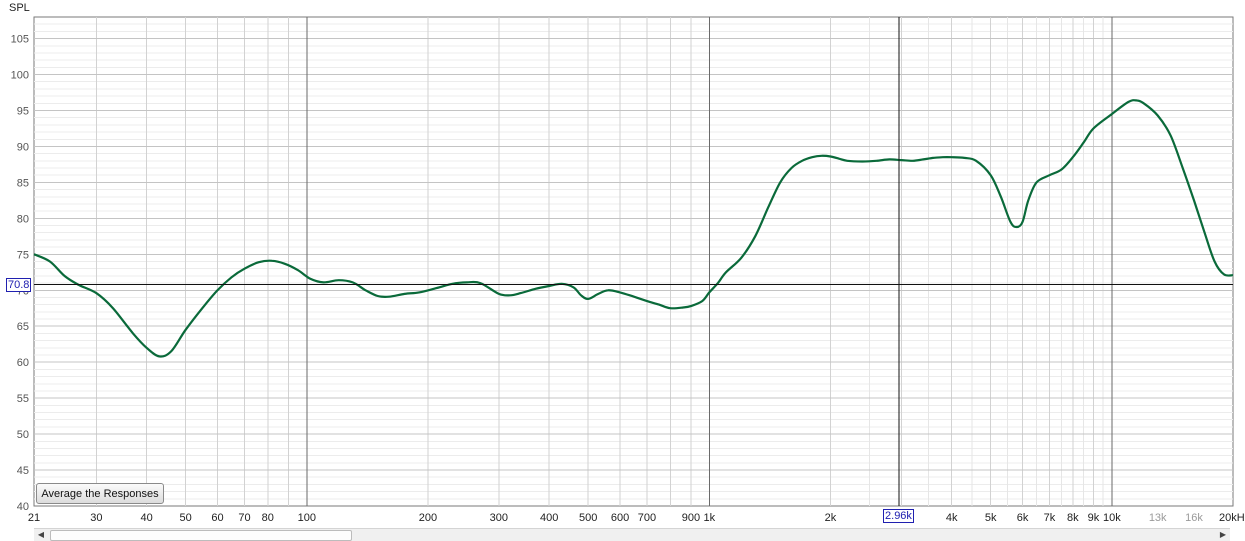 Image resolution: width=1245 pixels, height=541 pixels. What do you see at coordinates (428, 518) in the screenshot?
I see `x-tick-label: 200` at bounding box center [428, 518].